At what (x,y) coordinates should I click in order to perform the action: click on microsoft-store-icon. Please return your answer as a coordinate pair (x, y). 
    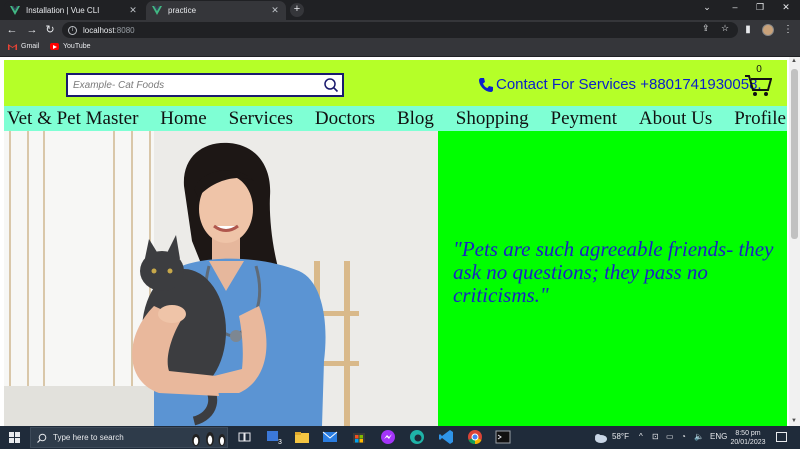
    Looking at the image, I should click on (359, 437).